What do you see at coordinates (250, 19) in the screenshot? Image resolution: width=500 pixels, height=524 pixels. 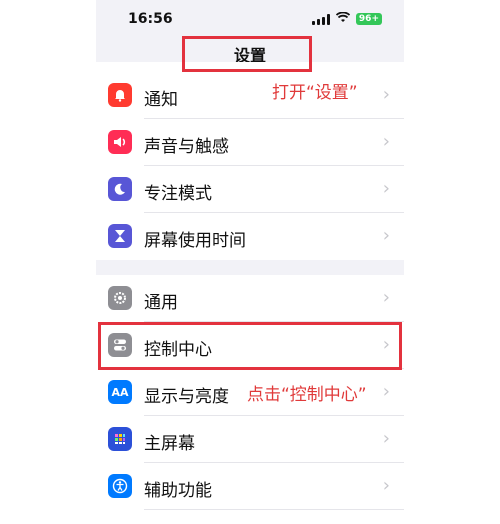 I see `status-bar: 16:56 96+` at bounding box center [250, 19].